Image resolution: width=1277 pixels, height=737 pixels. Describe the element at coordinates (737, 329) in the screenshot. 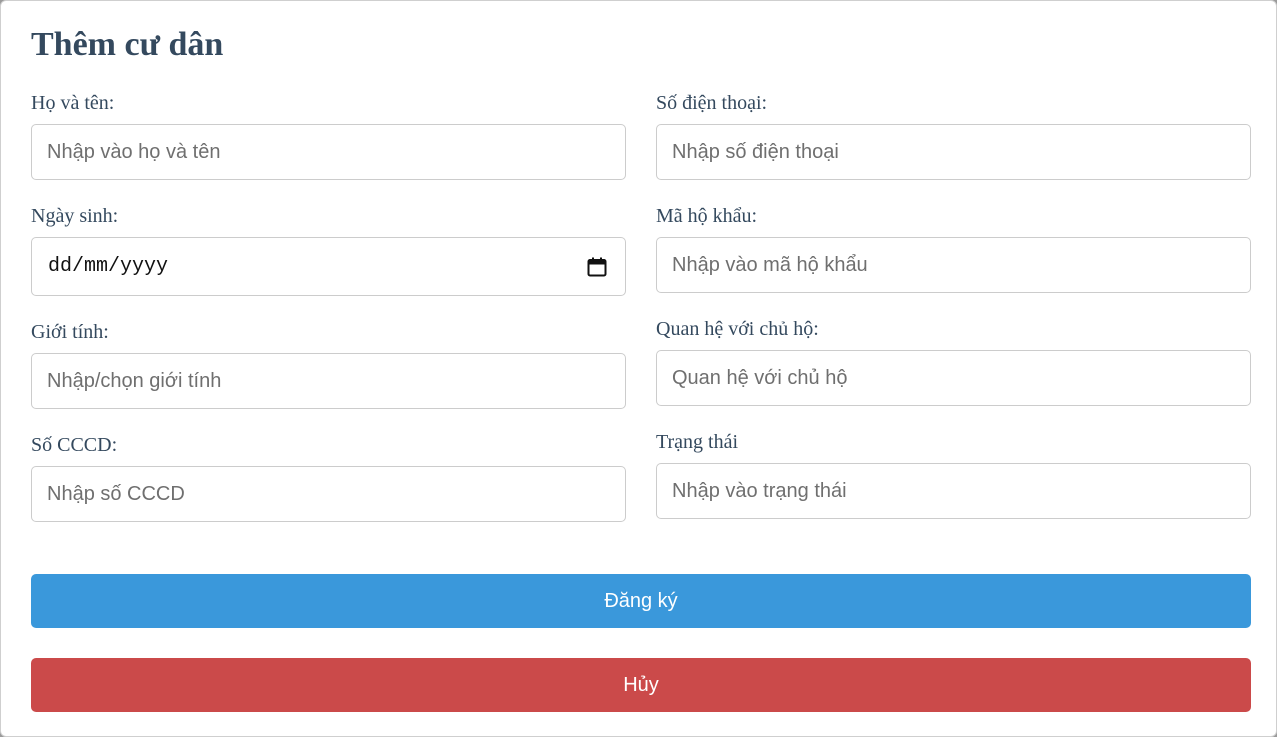

I see `relationship-label: Quan hệ với chủ hộ:` at that location.